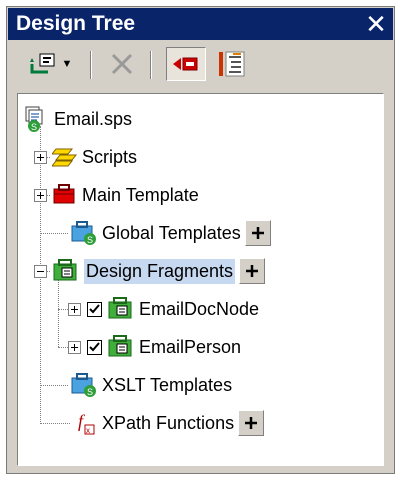  Describe the element at coordinates (140, 194) in the screenshot. I see `tree-item-label: Main Template` at that location.